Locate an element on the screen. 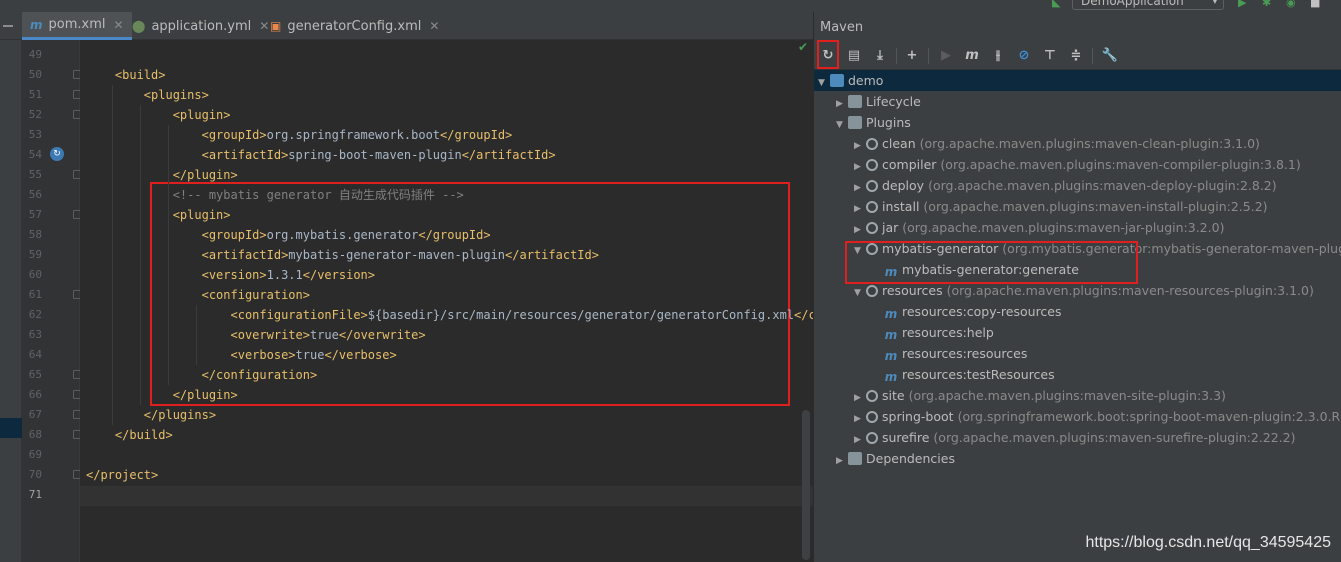  annotation-highlight-box is located at coordinates (991, 262).